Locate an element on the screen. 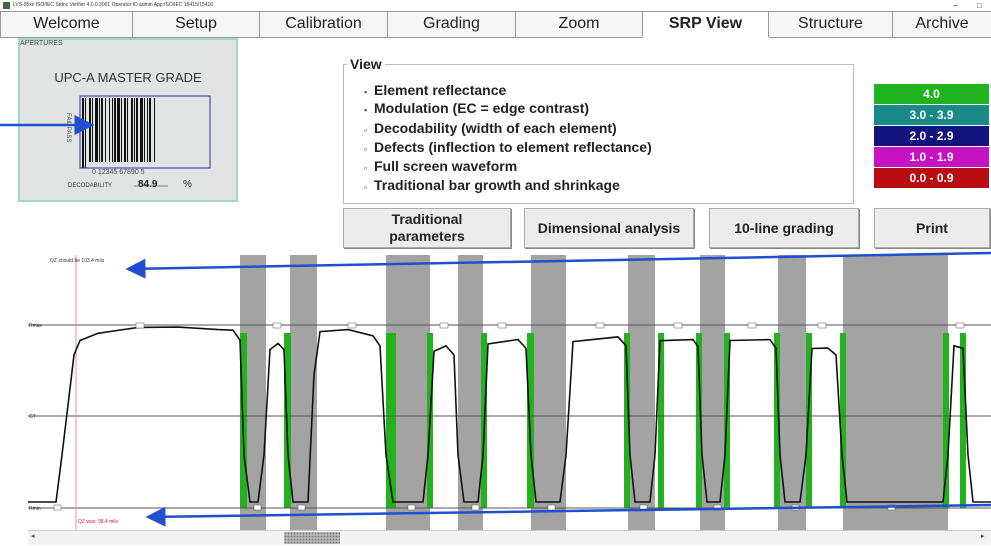  option-decodability: ▫ Decodability (width of each element) is located at coordinates (490, 128).